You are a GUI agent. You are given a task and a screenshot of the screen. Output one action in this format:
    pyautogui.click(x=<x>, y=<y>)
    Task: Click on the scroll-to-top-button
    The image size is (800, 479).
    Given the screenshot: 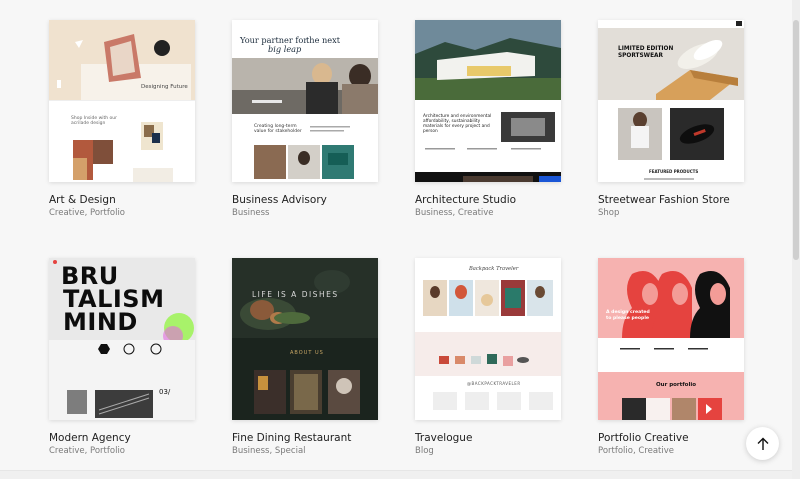 What is the action you would take?
    pyautogui.click(x=762, y=443)
    